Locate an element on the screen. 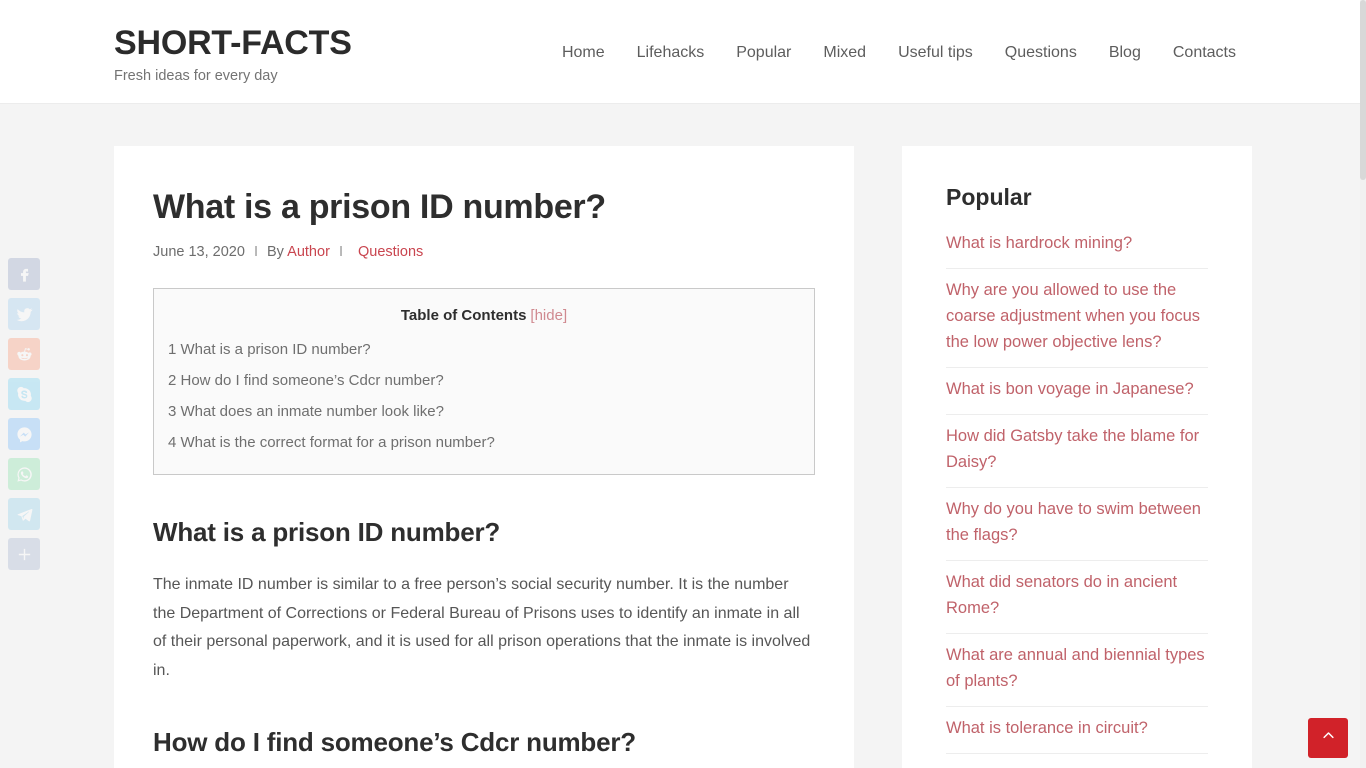  meta-separator-1: I is located at coordinates (255, 252).